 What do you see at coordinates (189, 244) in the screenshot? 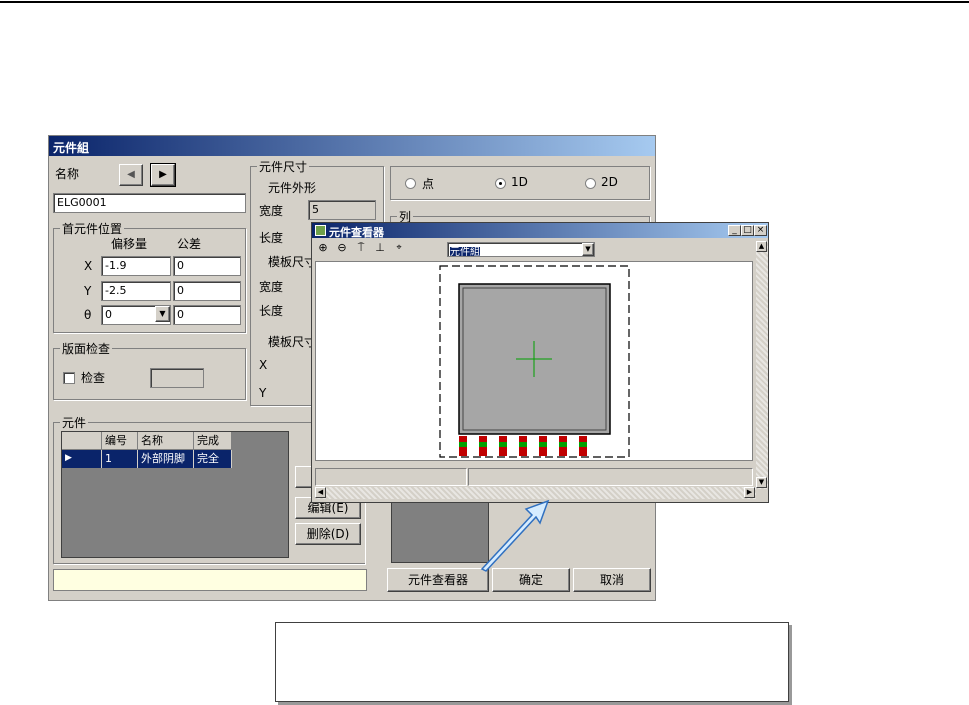
I see `tolerance-header: 公差` at bounding box center [189, 244].